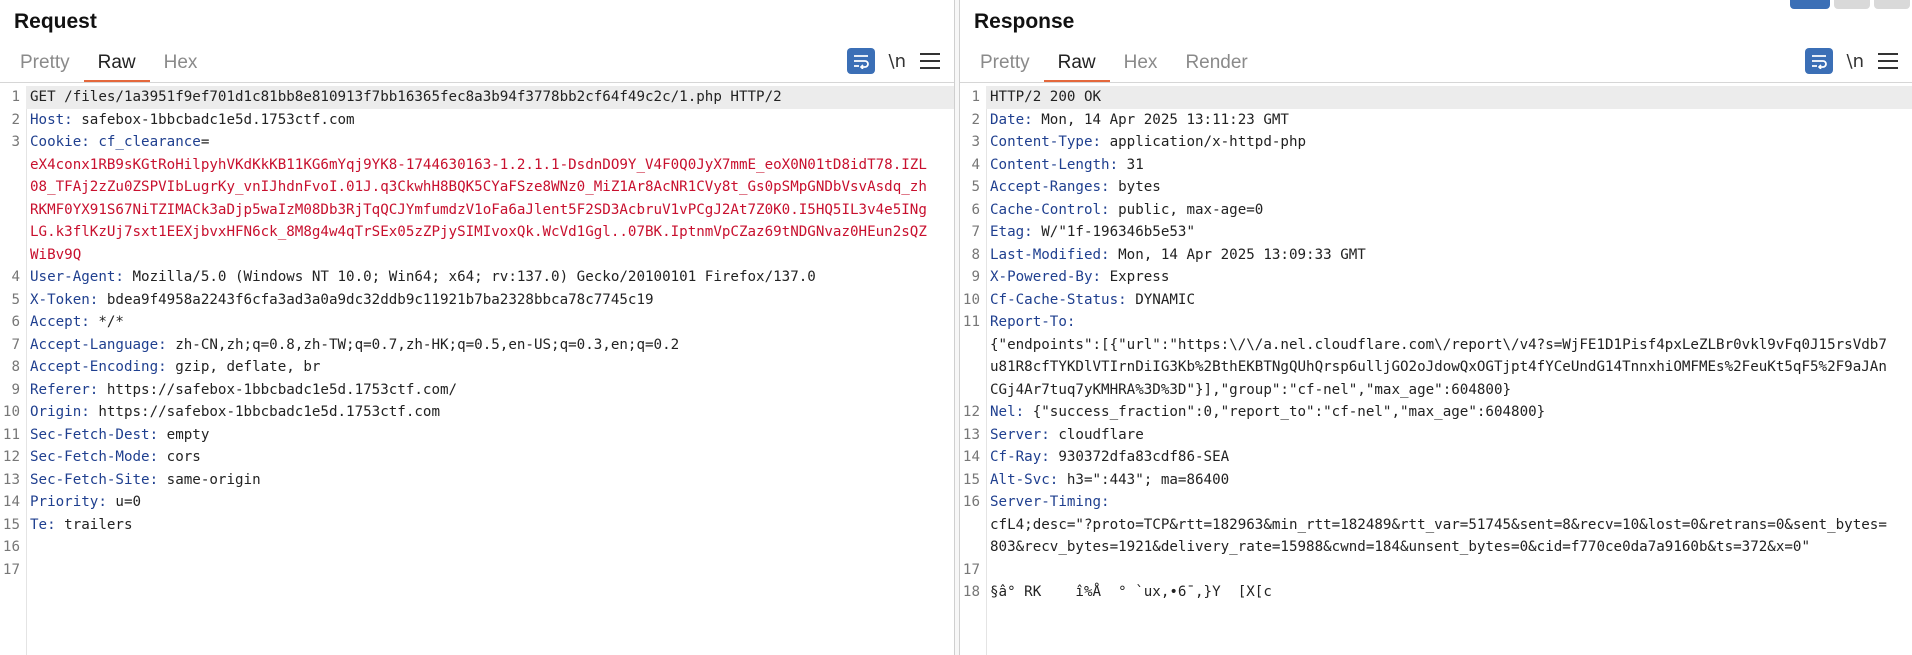 The height and width of the screenshot is (655, 1912). What do you see at coordinates (1449, 97) in the screenshot?
I see `line-text: HTTP/2 200 OK` at bounding box center [1449, 97].